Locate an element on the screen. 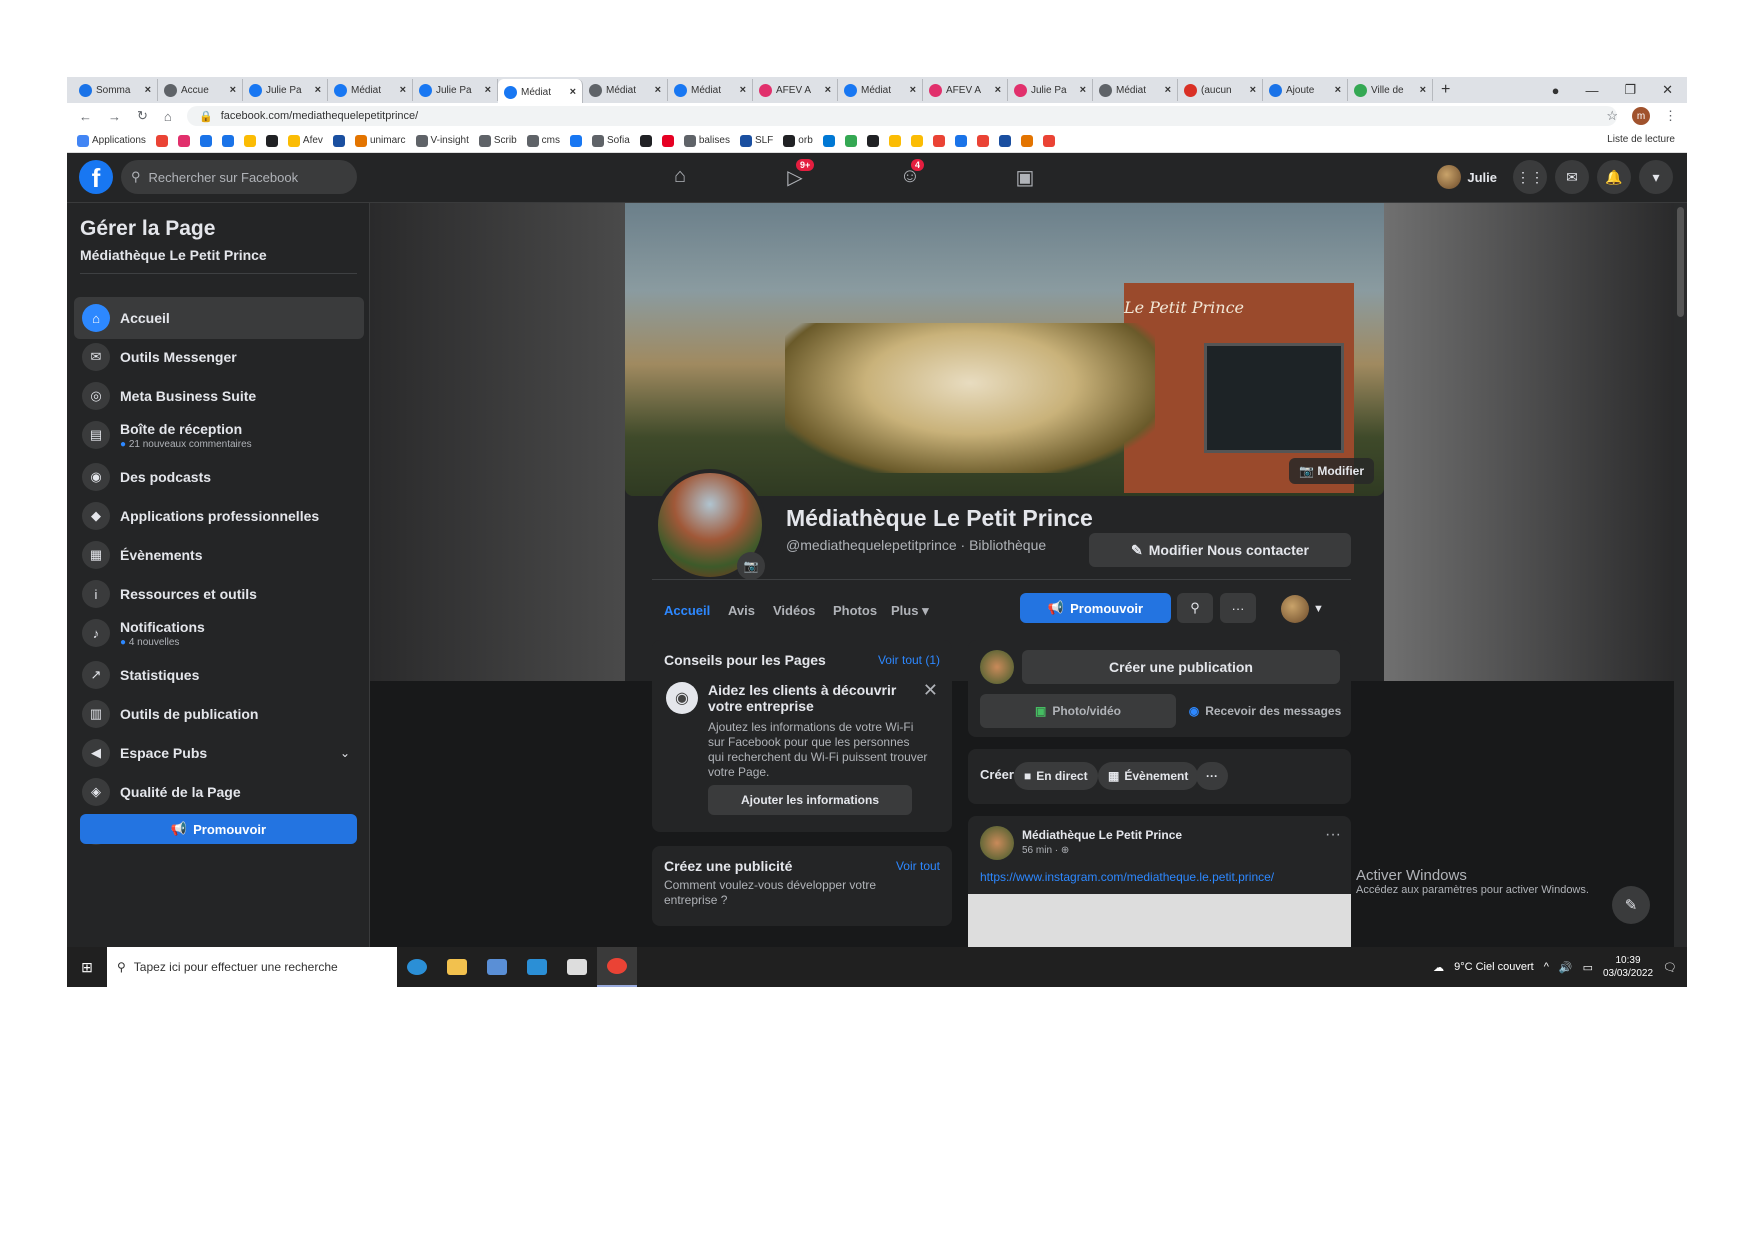  add-info-button: Ajouter les informations is located at coordinates (810, 800).